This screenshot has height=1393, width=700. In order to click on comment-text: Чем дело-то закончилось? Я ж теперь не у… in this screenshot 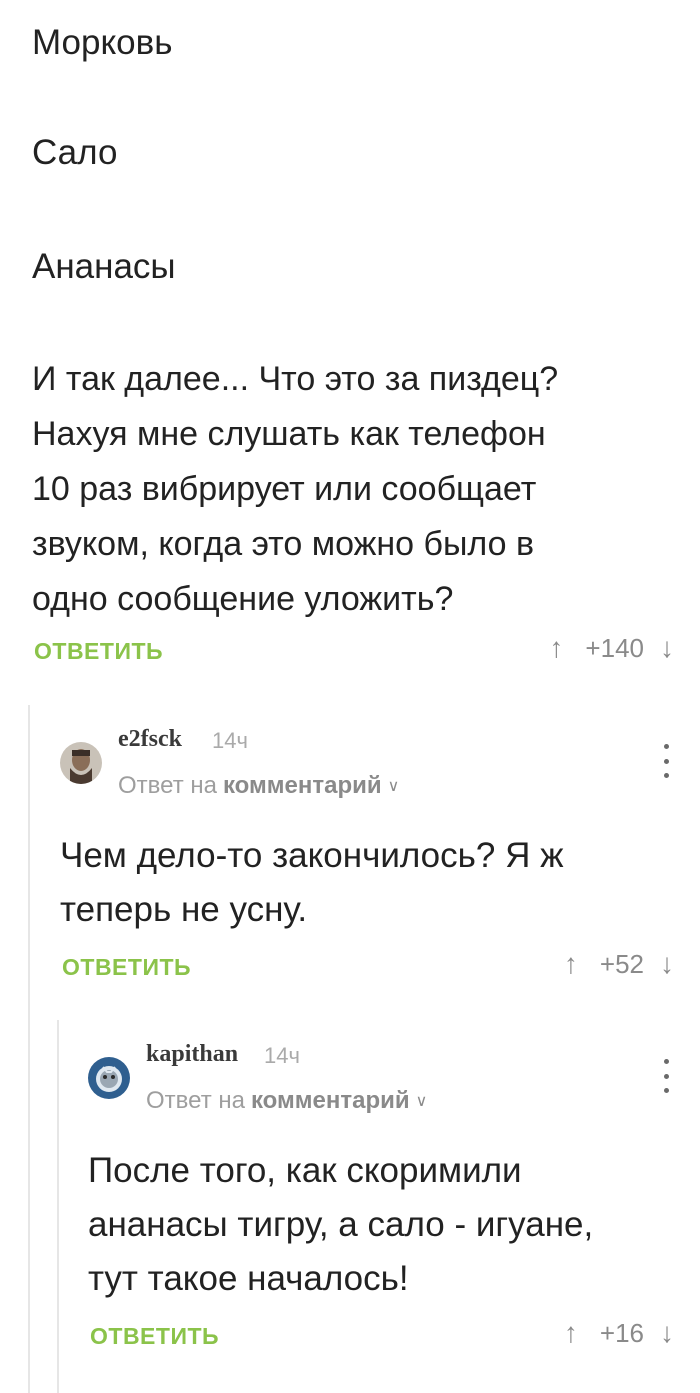, I will do `click(312, 882)`.